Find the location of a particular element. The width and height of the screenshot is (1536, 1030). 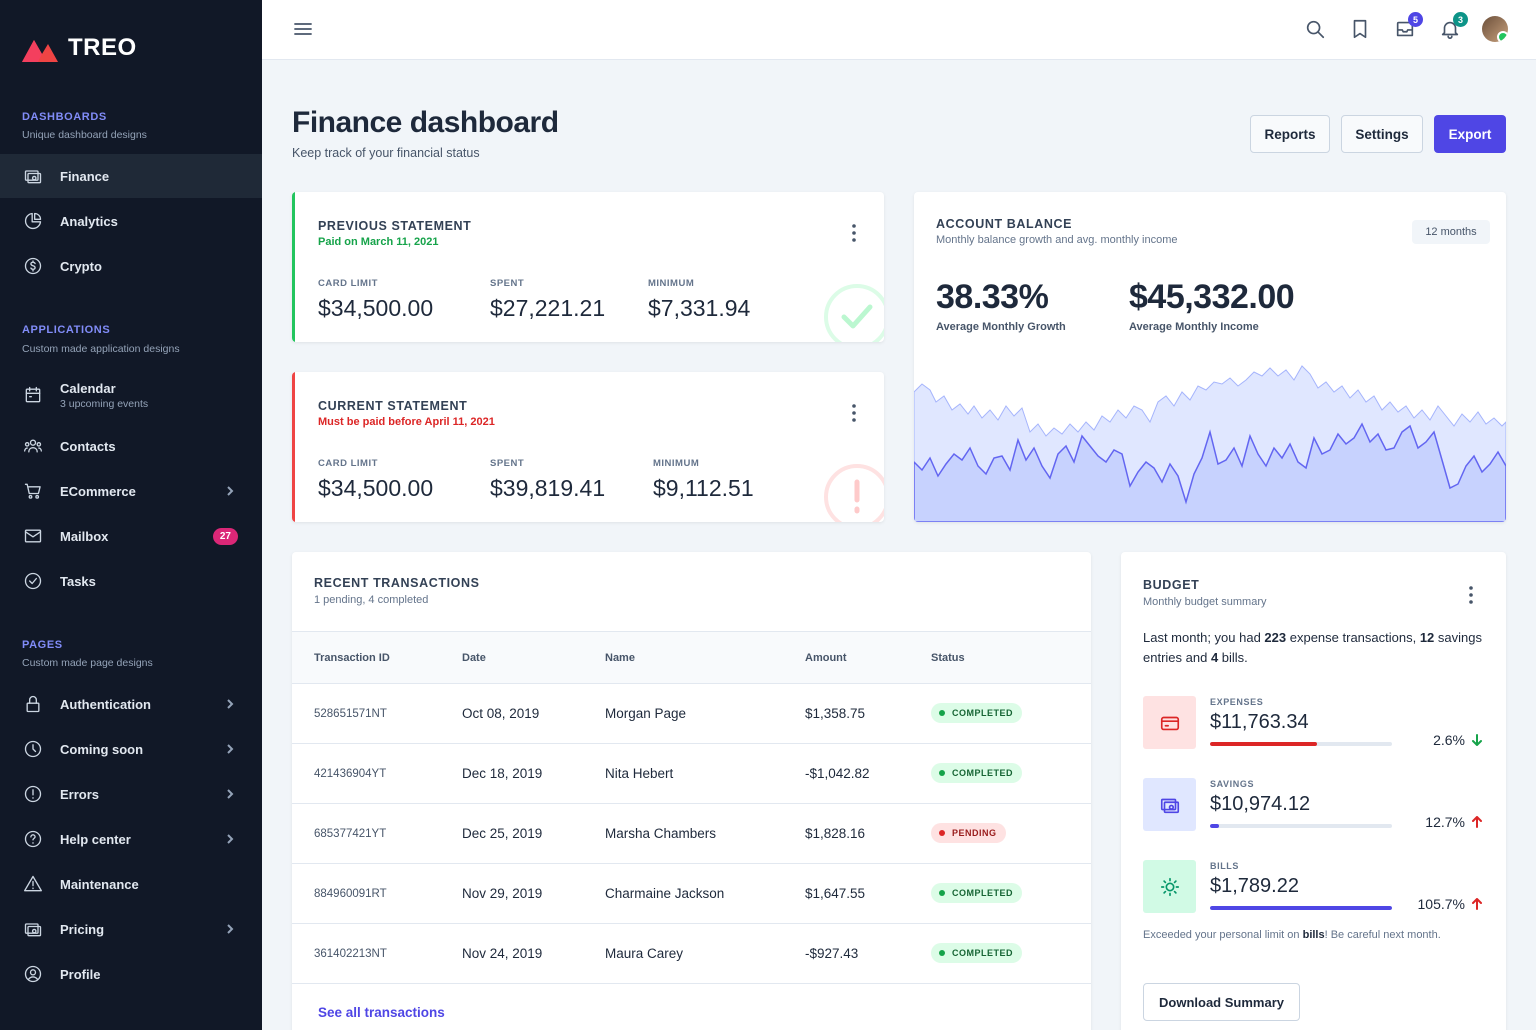

lock-icon is located at coordinates (33, 704).